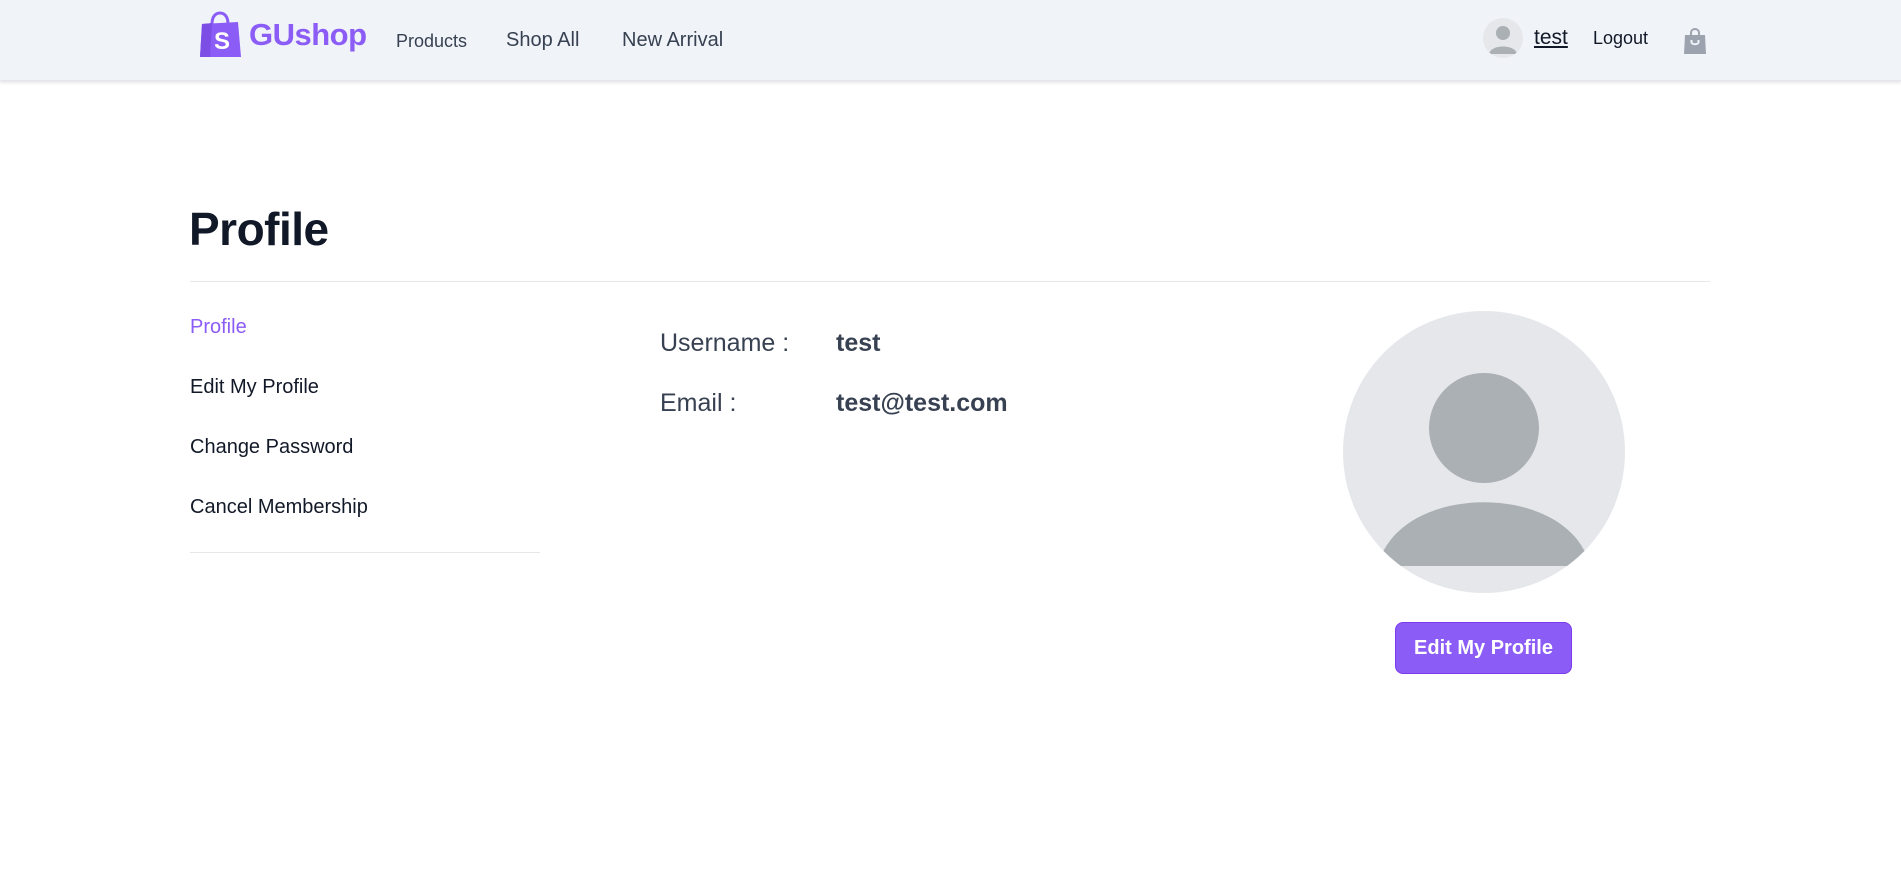 The width and height of the screenshot is (1901, 875). Describe the element at coordinates (1483, 648) in the screenshot. I see `edit-my-profile-button: Edit My Profile` at that location.